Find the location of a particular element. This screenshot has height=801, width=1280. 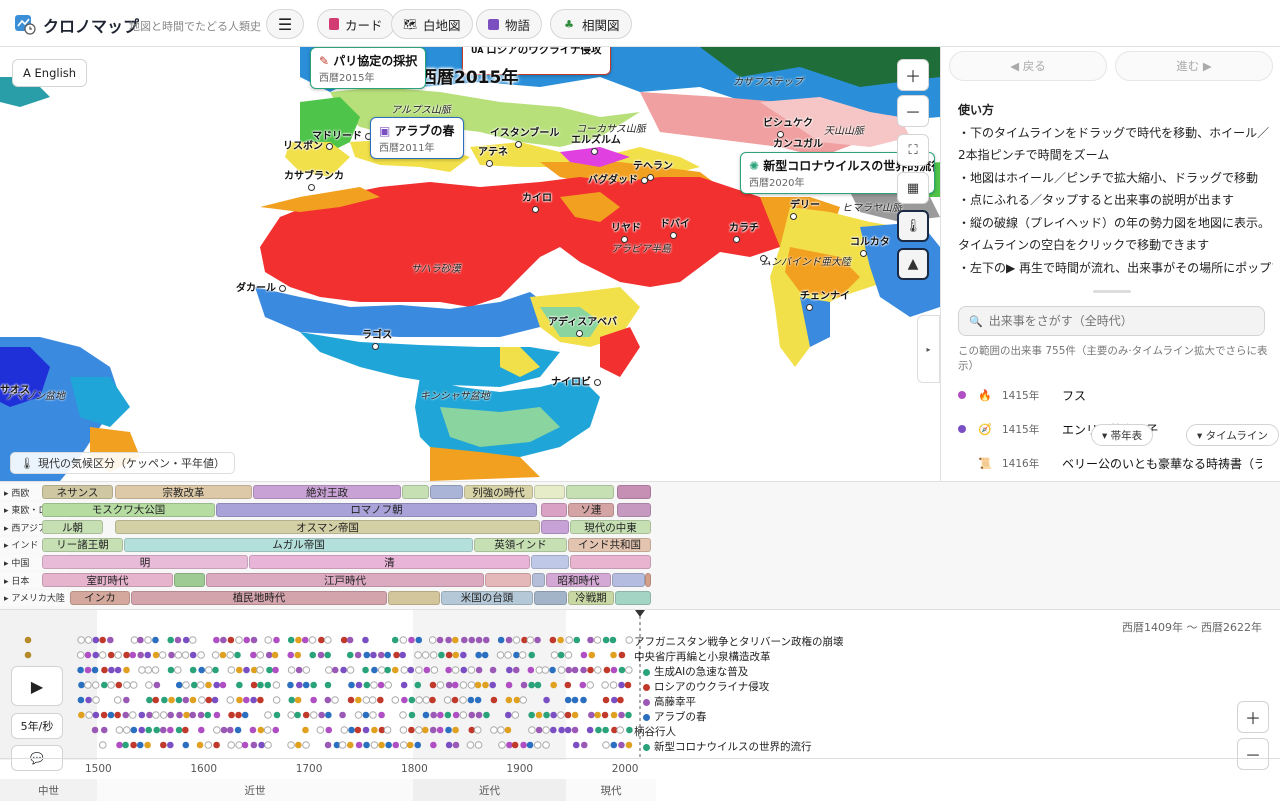

band-row: ▸ 西欧 ネサンス 宗教改革 絶対王政 列強の時代 is located at coordinates (640, 492).